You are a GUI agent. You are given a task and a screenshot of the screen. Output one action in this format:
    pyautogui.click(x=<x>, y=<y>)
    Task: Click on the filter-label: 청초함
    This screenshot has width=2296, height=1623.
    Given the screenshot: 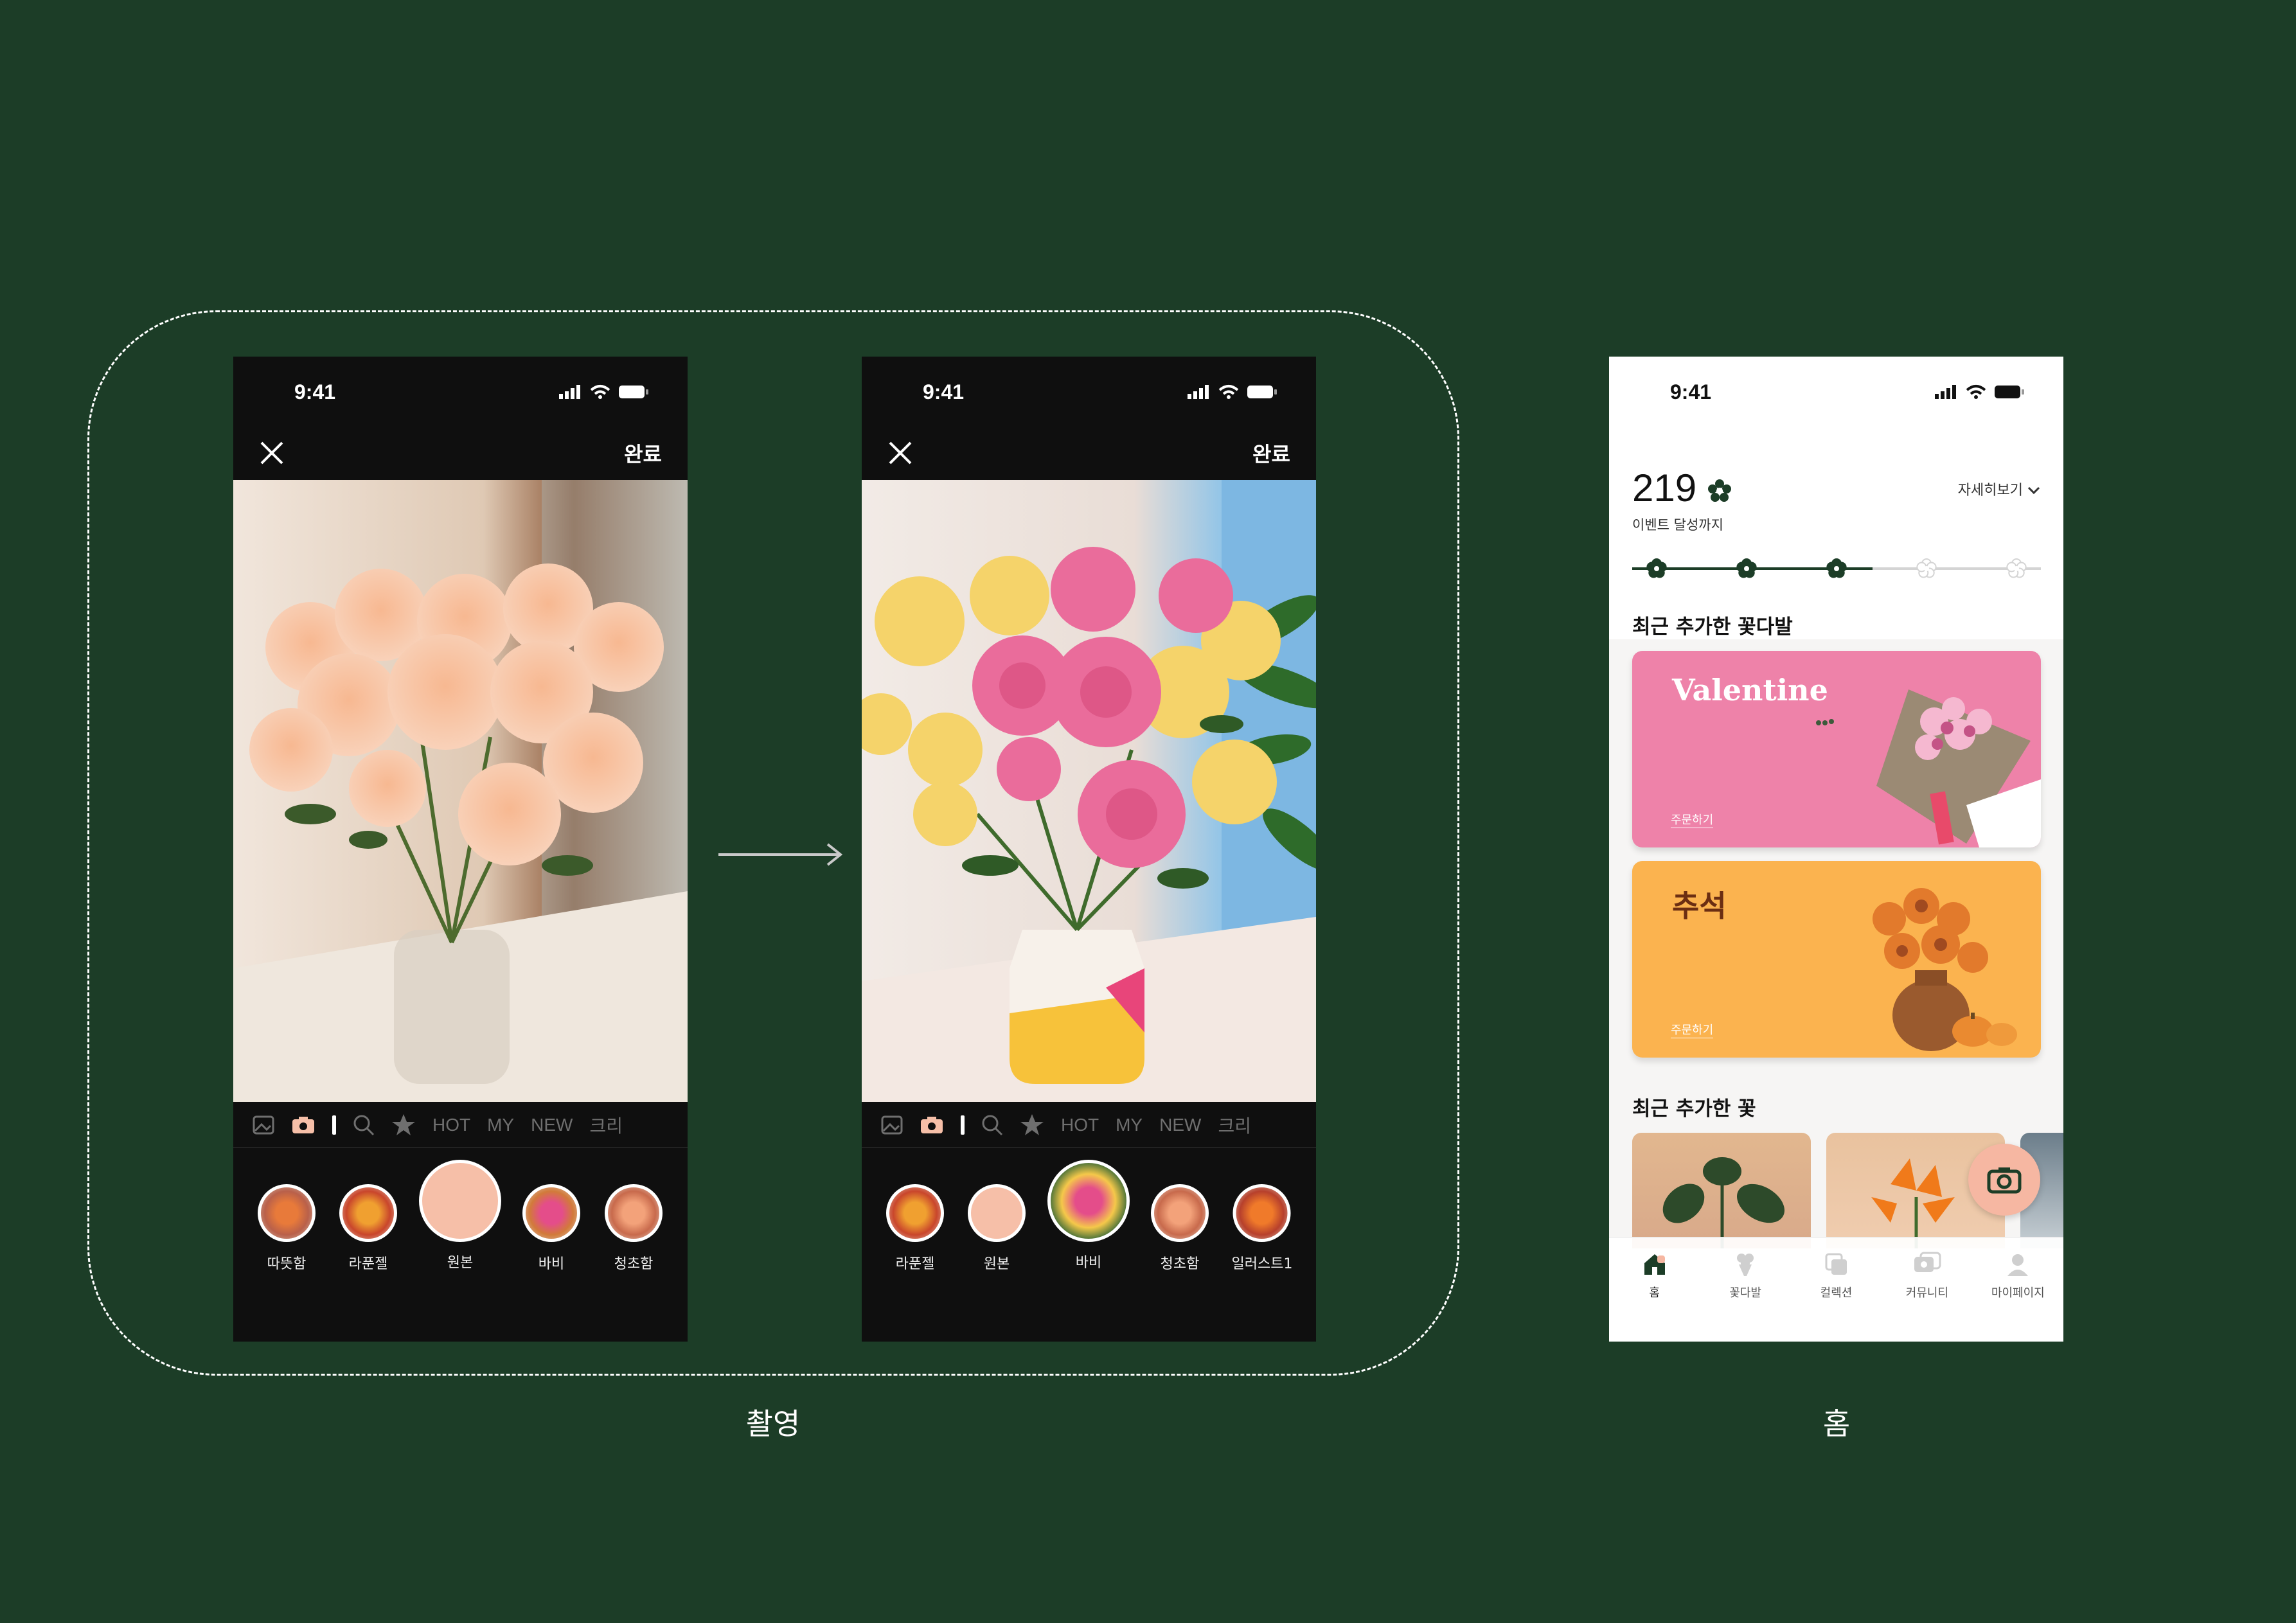 What is the action you would take?
    pyautogui.click(x=634, y=1264)
    